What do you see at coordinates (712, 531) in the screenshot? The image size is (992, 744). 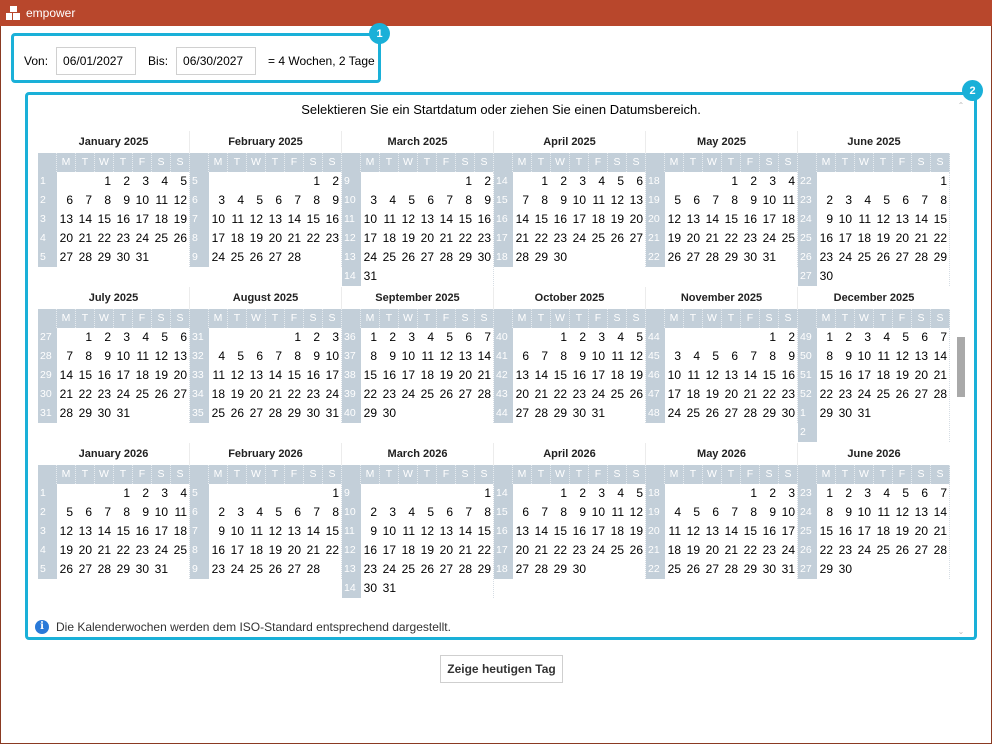 I see `day-cell: 13` at bounding box center [712, 531].